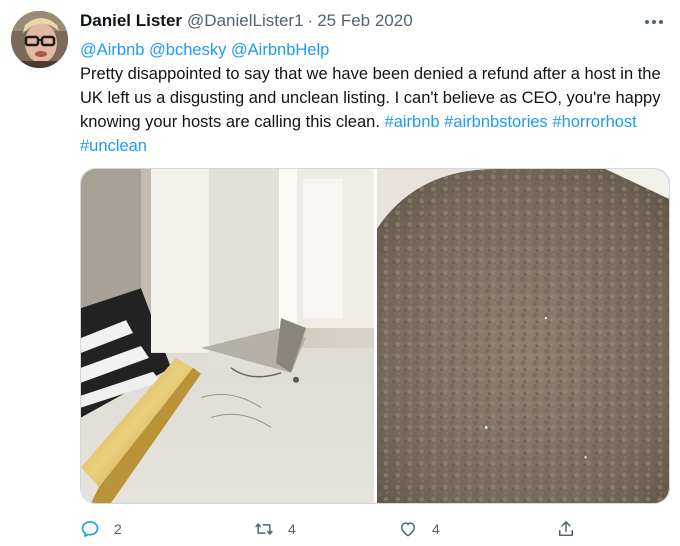 The width and height of the screenshot is (680, 546). I want to click on tweet-date: 25 Feb 2020, so click(364, 21).